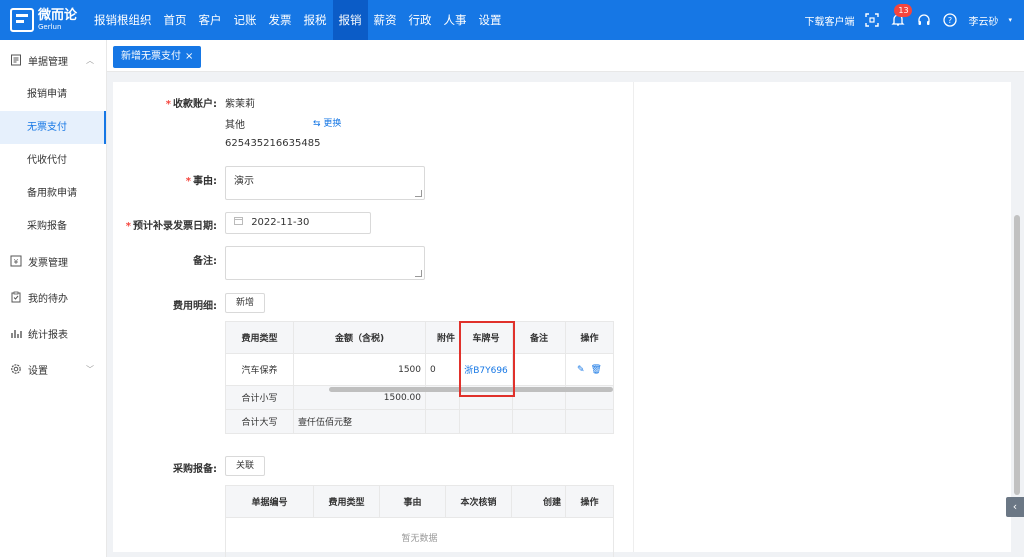 The height and width of the screenshot is (557, 1024). What do you see at coordinates (90, 369) in the screenshot?
I see `chevron-down-icon: ﹀` at bounding box center [90, 369].